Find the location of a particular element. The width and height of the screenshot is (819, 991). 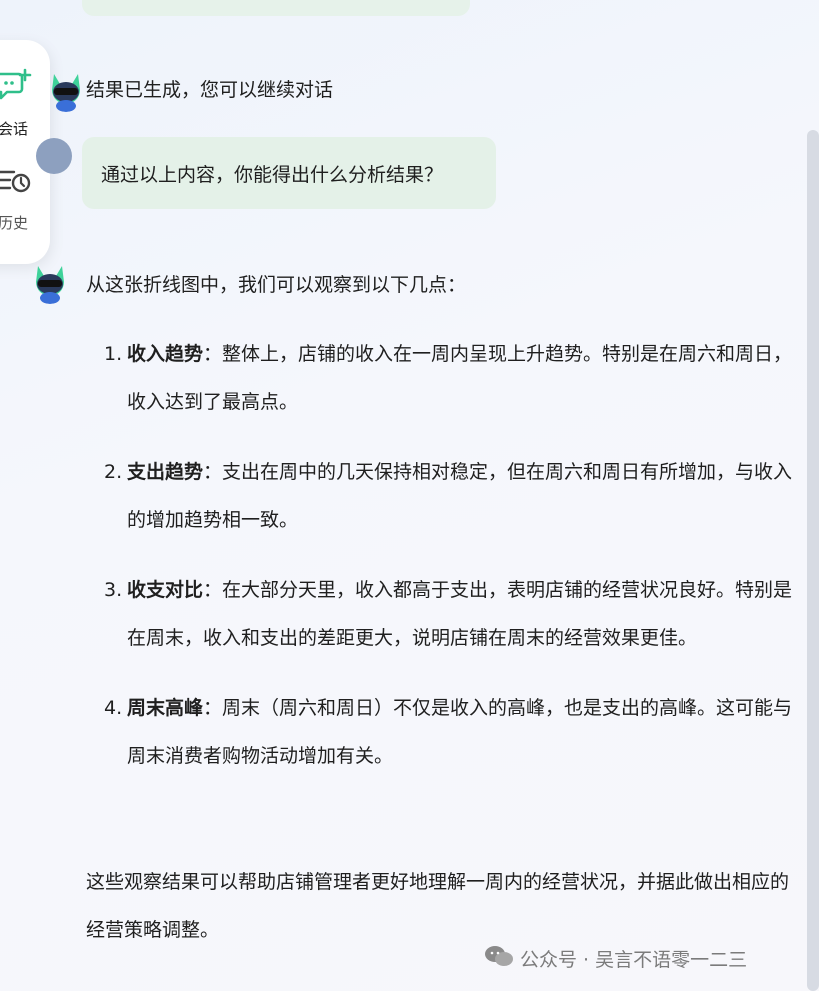

watermark-text: 公众号 · 吴言不语零一二三 is located at coordinates (634, 960).